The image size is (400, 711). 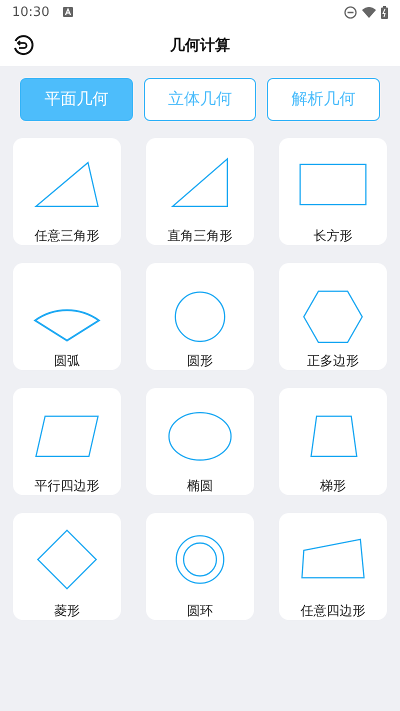 I want to click on rhombus-icon, so click(x=67, y=559).